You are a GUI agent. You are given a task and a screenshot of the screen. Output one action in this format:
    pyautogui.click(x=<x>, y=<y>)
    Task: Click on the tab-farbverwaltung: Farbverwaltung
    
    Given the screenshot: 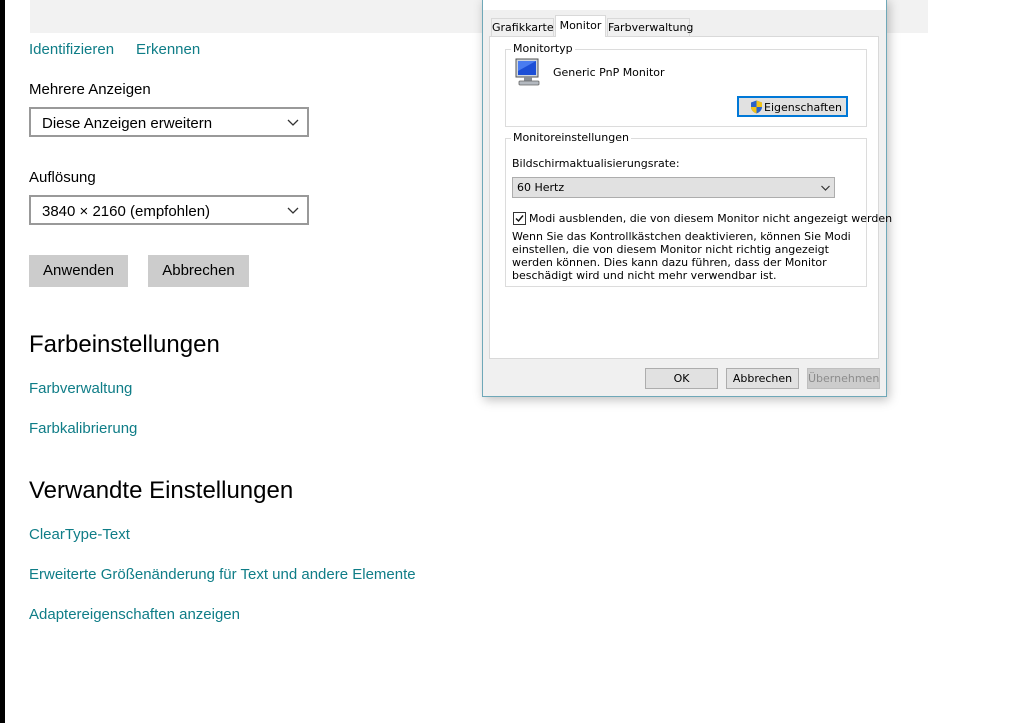 What is the action you would take?
    pyautogui.click(x=650, y=27)
    